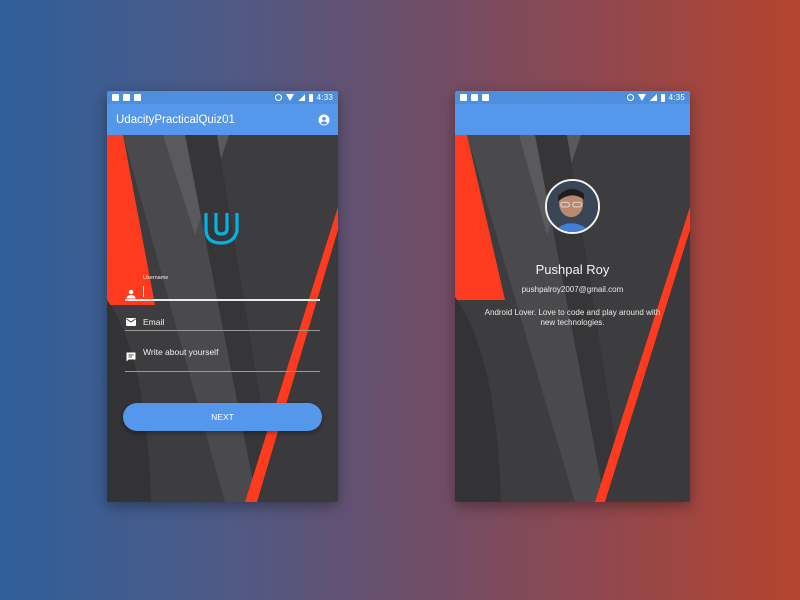 This screenshot has height=600, width=800. I want to click on app-title: UdacityPracticalQuiz01, so click(175, 119).